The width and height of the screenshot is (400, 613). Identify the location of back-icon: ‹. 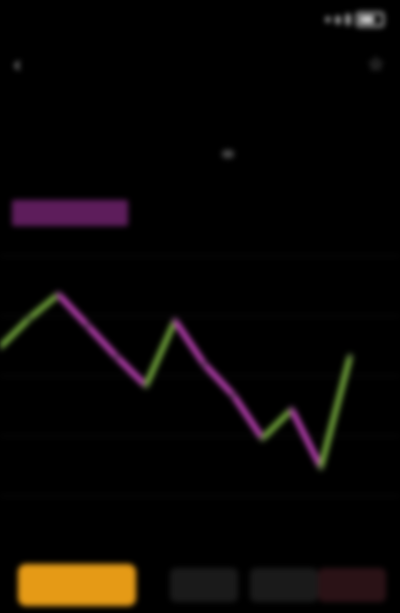
(17, 65).